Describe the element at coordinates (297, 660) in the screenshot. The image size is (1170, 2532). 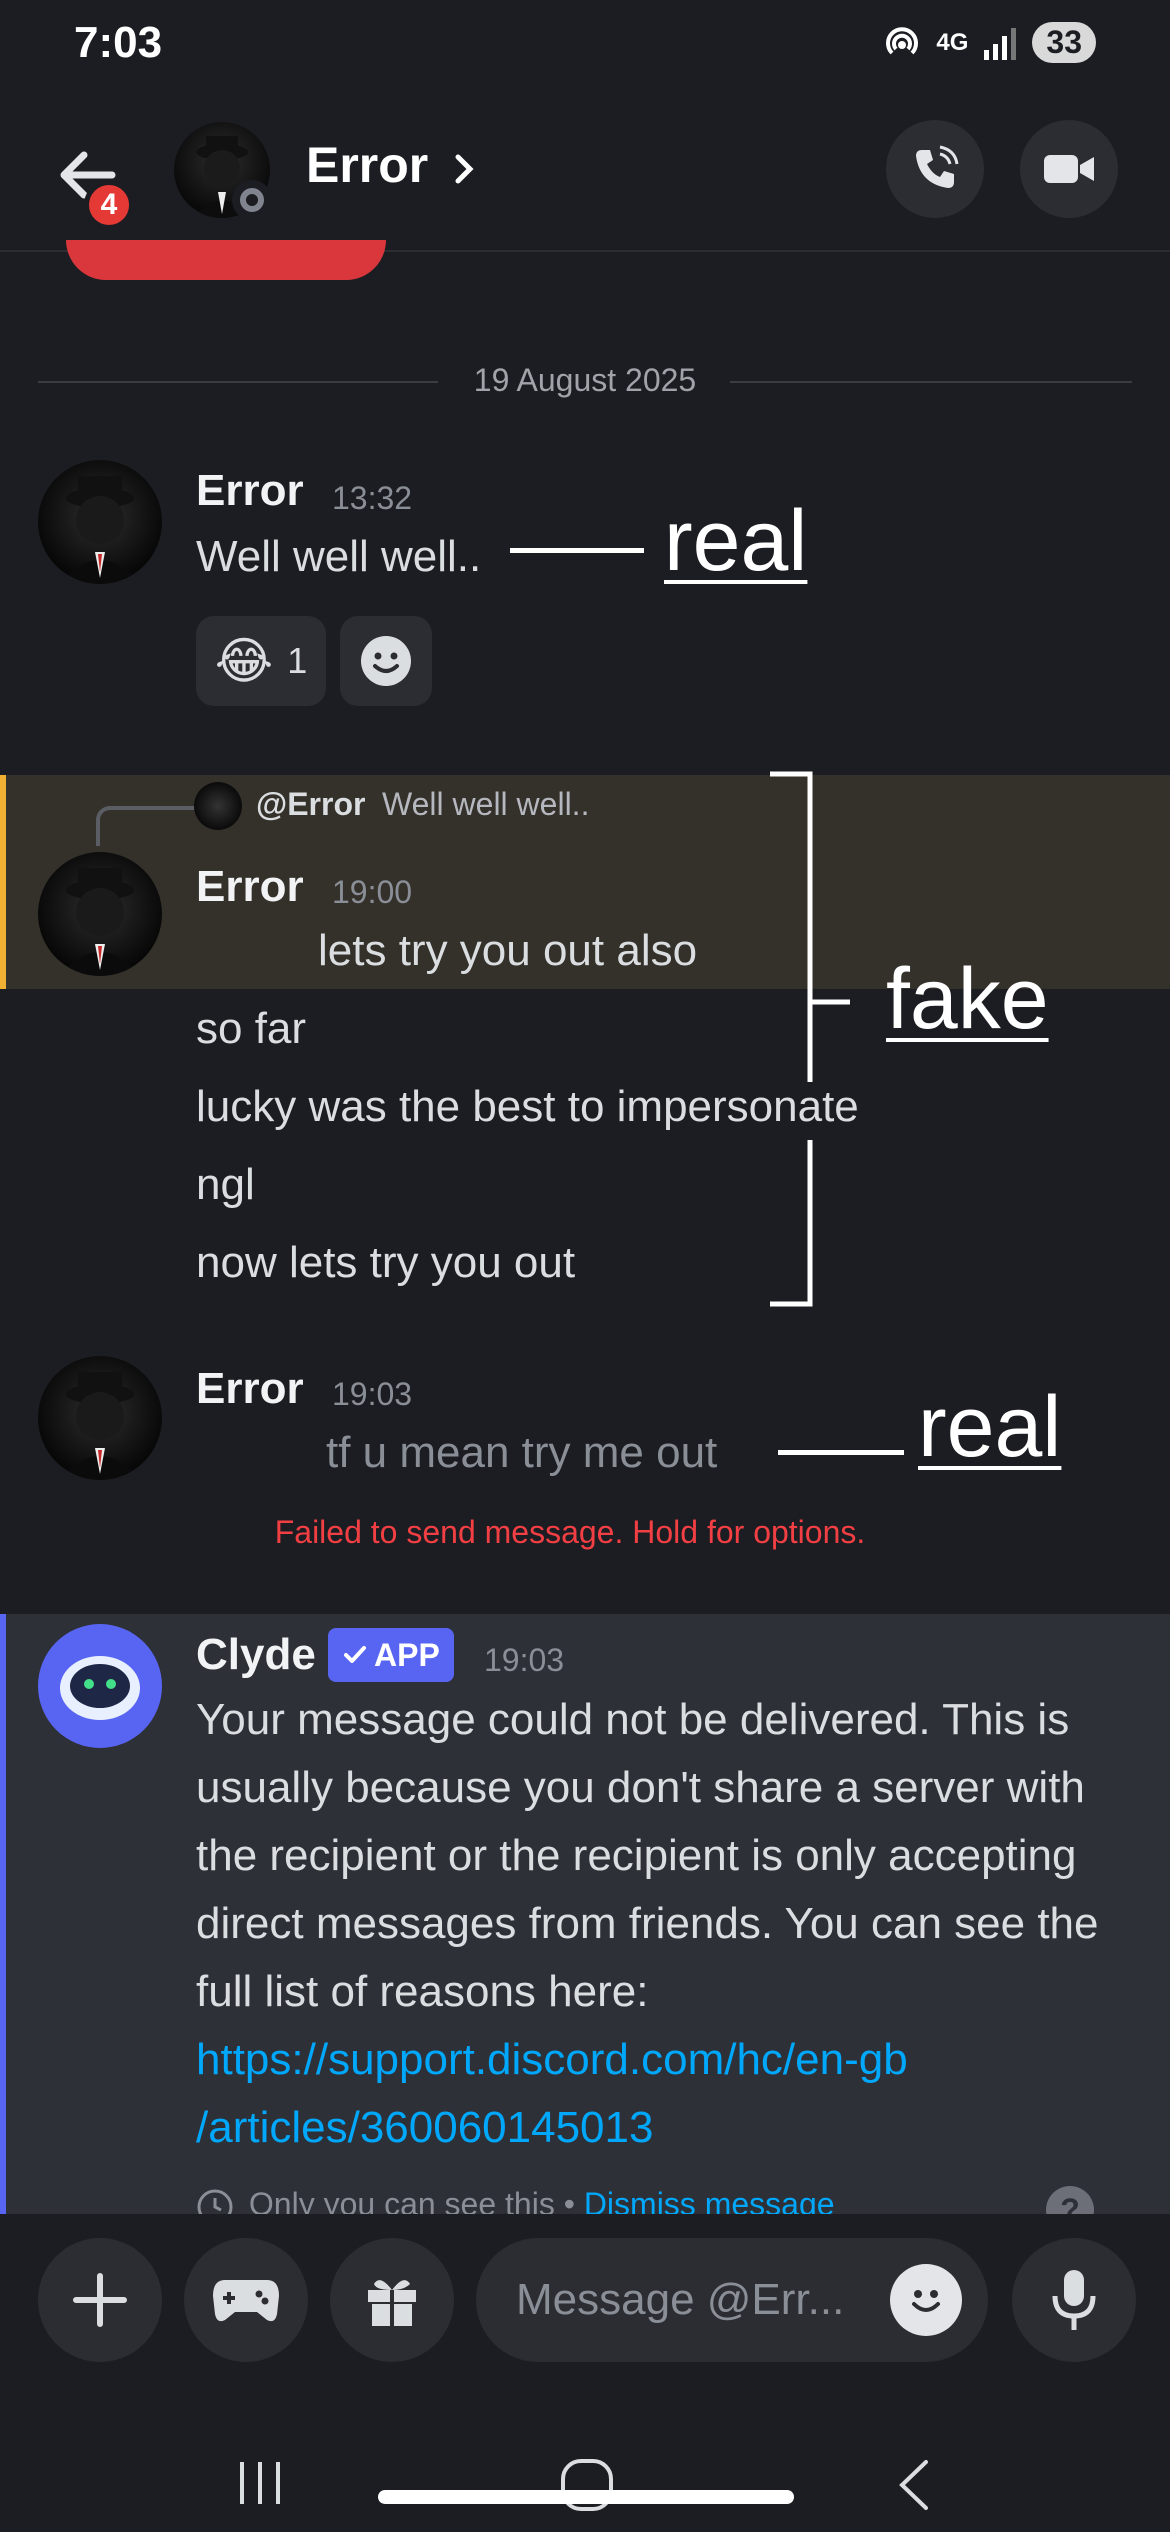
I see `reaction-count: 1` at that location.